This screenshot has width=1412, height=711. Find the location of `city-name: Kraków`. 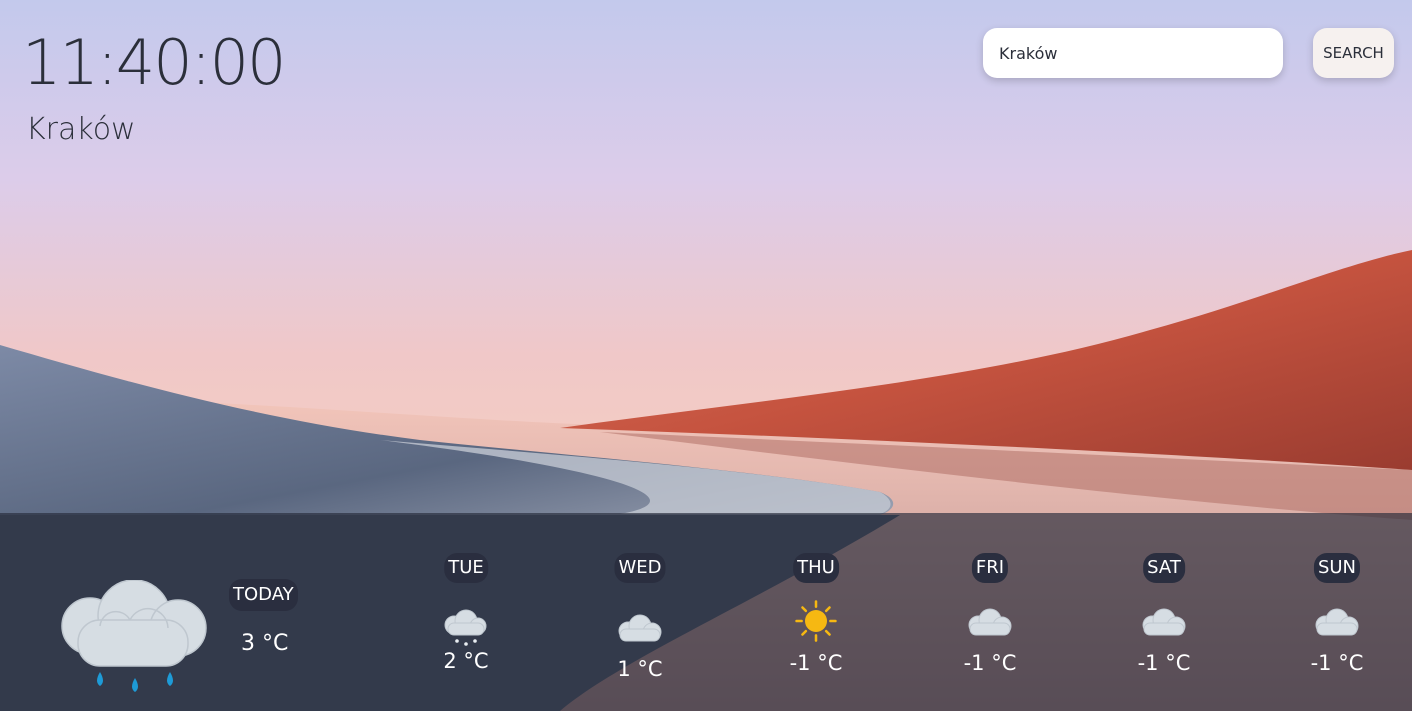

city-name: Kraków is located at coordinates (81, 129).